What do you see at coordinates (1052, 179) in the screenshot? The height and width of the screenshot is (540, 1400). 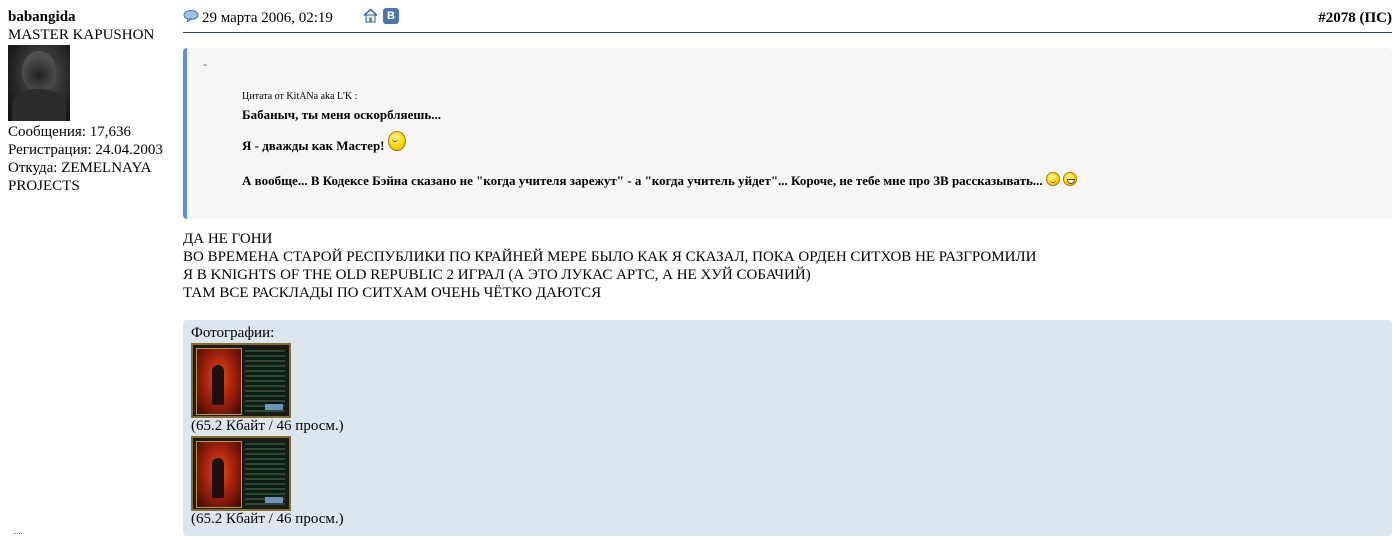 I see `smile-icon` at bounding box center [1052, 179].